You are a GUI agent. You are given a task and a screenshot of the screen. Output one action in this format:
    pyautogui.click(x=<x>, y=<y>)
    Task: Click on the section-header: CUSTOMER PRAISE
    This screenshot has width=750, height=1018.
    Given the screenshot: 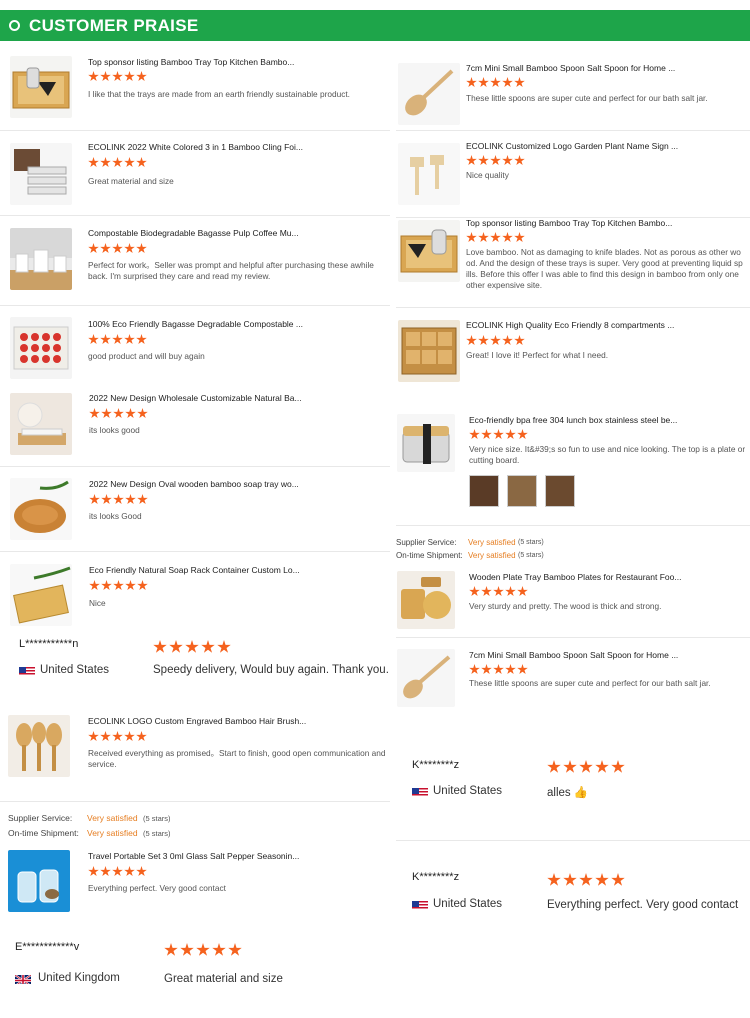 What is the action you would take?
    pyautogui.click(x=375, y=25)
    